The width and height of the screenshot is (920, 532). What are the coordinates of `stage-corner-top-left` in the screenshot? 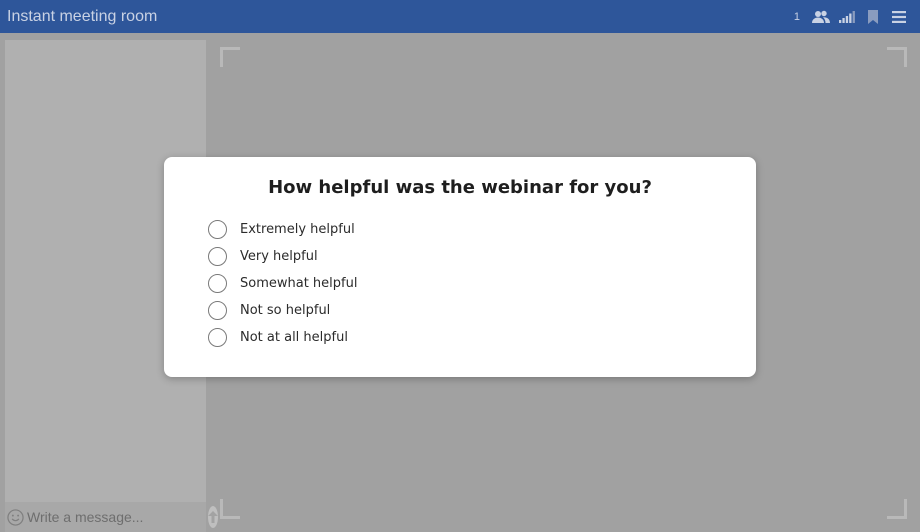 It's located at (230, 57).